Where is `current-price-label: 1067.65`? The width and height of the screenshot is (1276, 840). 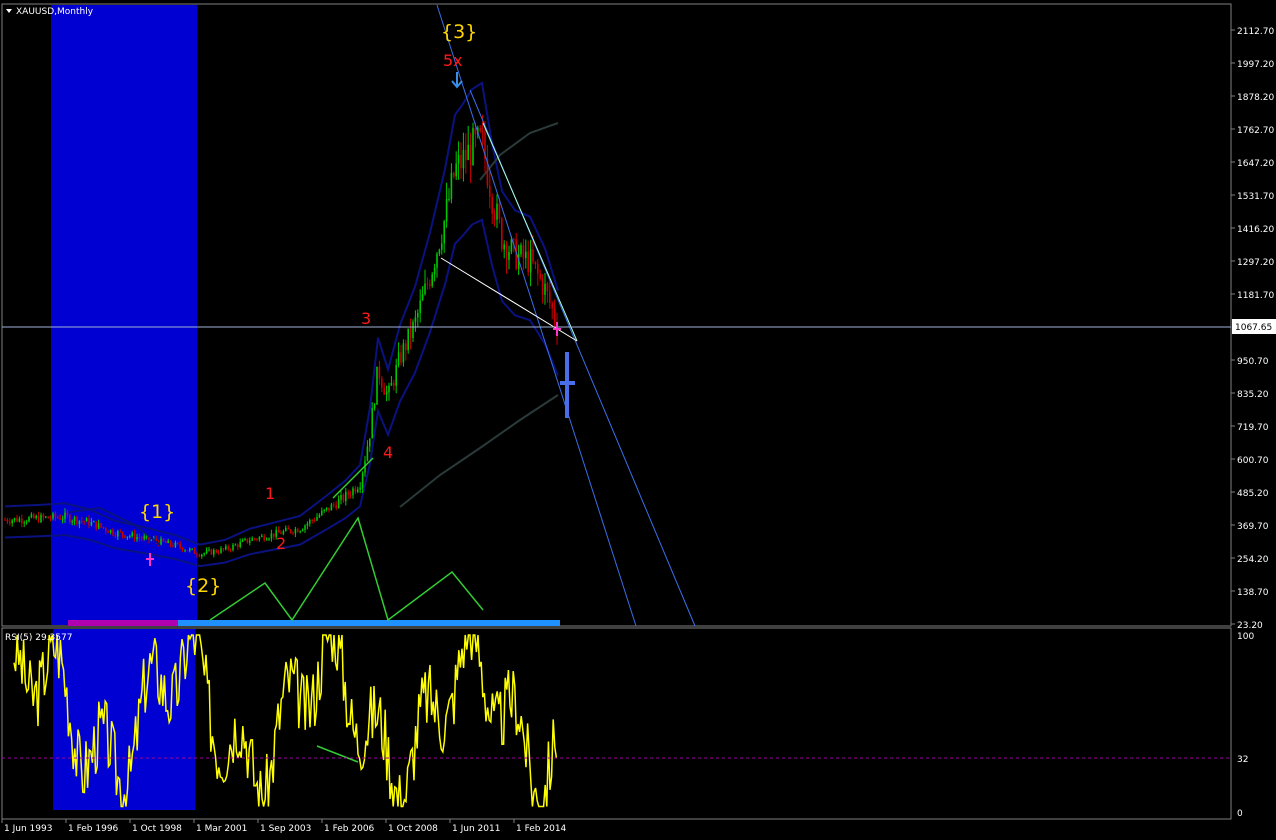
current-price-label: 1067.65 is located at coordinates (1253, 328).